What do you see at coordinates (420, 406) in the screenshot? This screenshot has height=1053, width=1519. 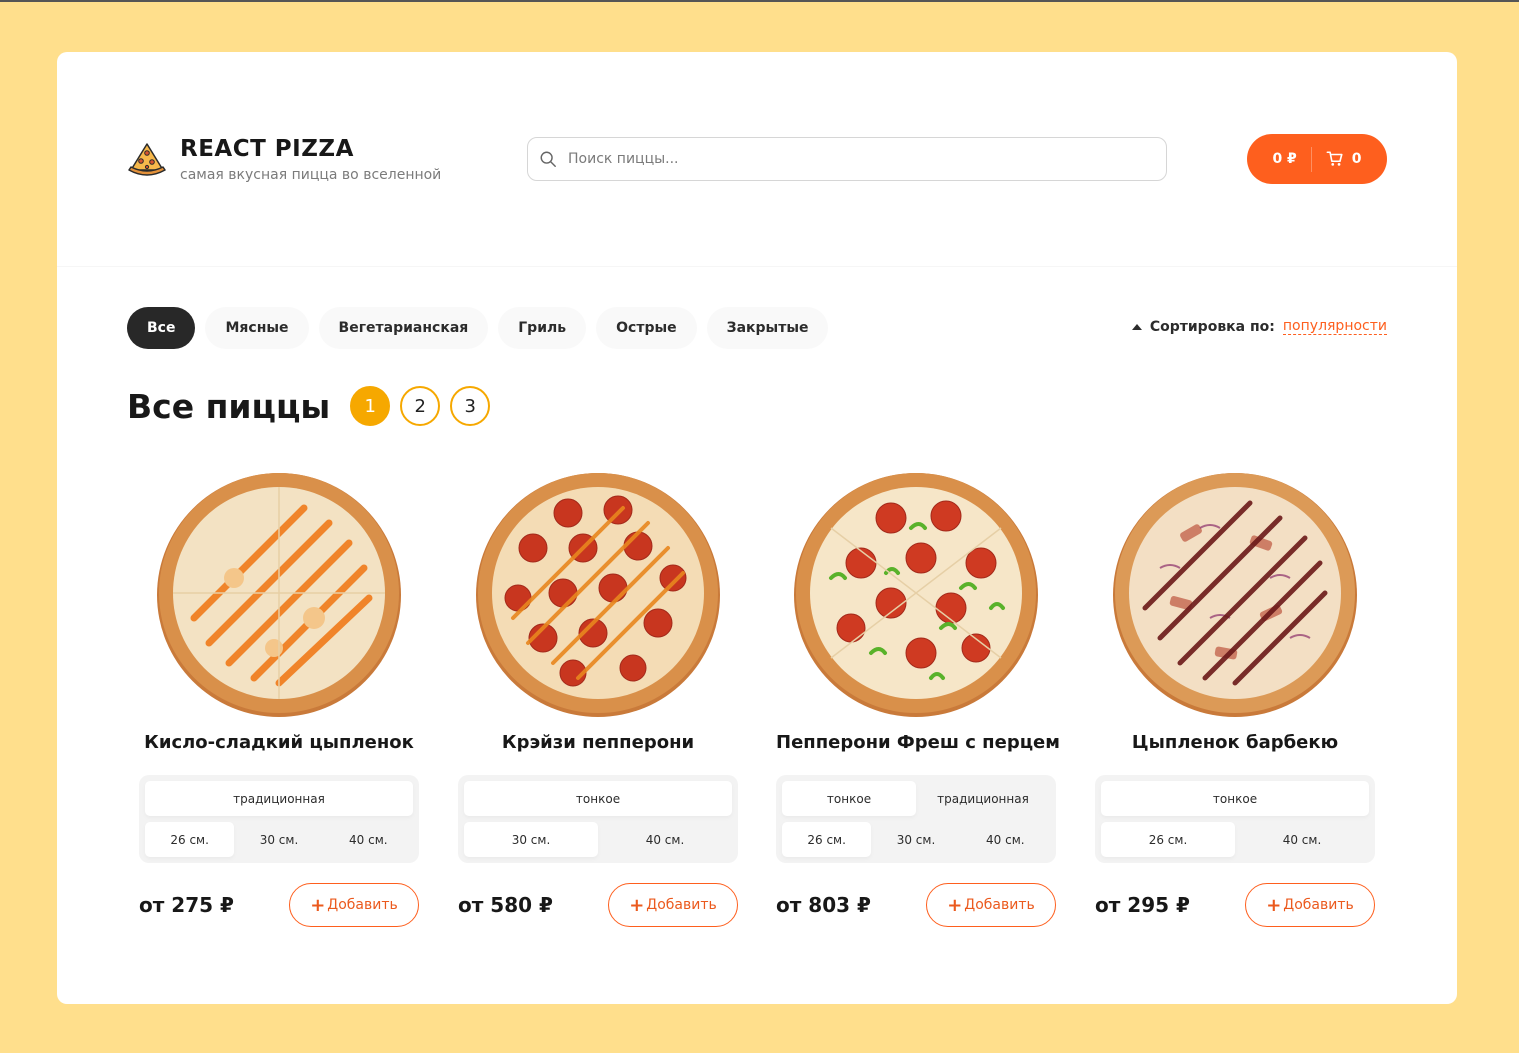 I see `page-button-2: 2` at bounding box center [420, 406].